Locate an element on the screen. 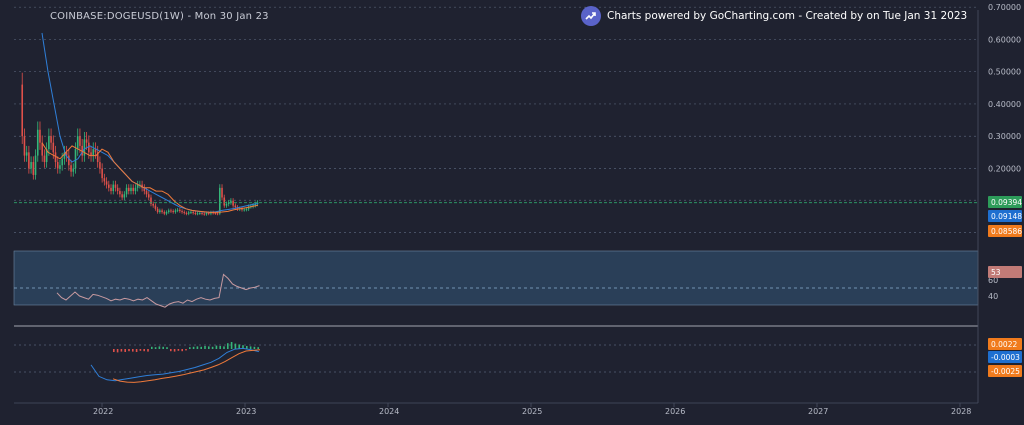  price-badge-blue: 0.09148 is located at coordinates (1006, 216).